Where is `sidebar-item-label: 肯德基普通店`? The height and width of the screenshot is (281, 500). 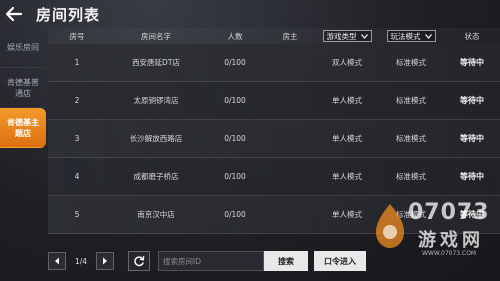 sidebar-item-label: 肯德基普通店 is located at coordinates (23, 87).